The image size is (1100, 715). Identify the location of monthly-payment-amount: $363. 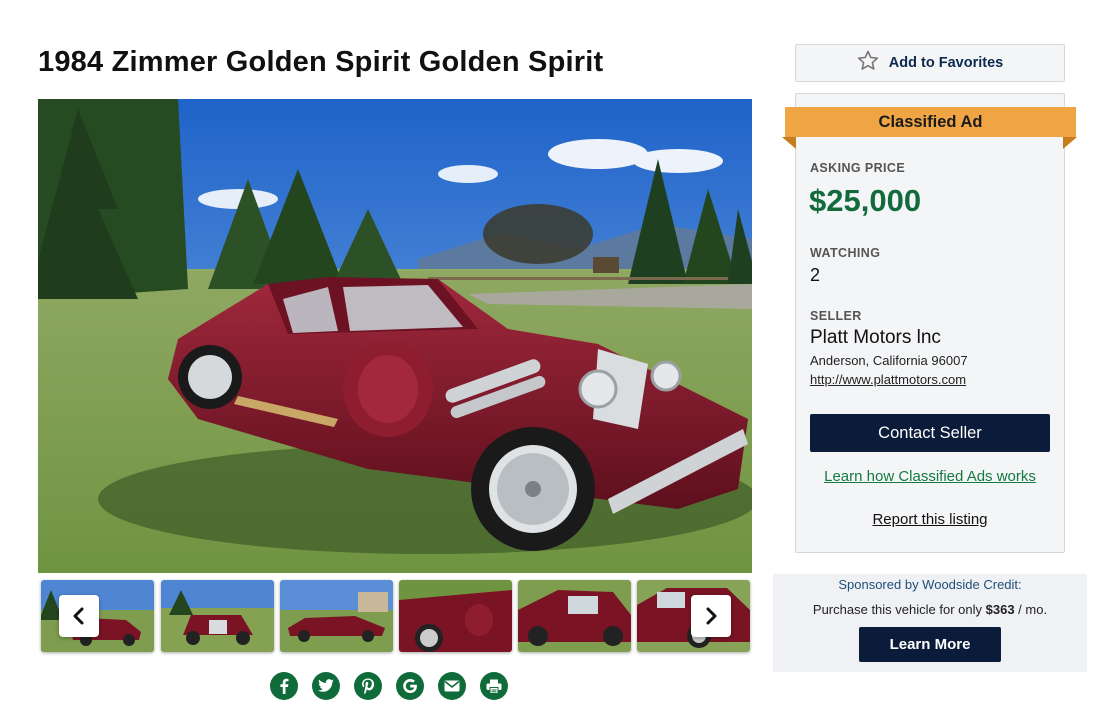
(1000, 609).